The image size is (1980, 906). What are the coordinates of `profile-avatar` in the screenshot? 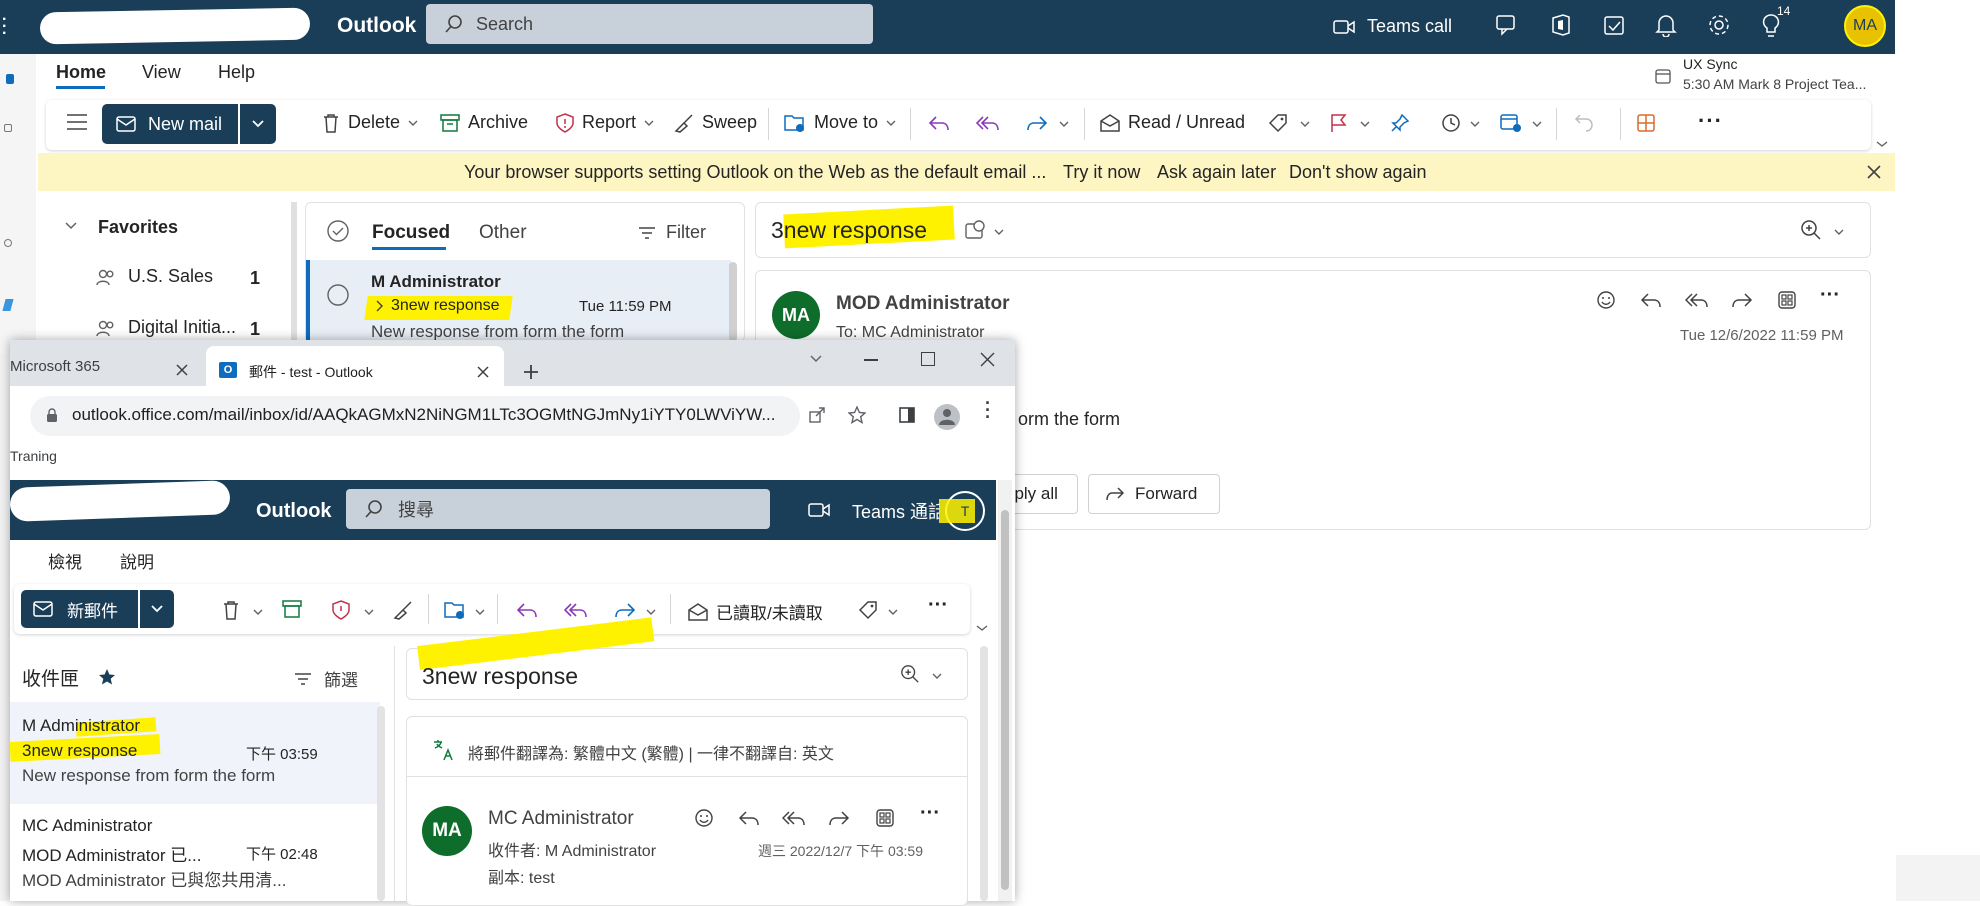 It's located at (947, 417).